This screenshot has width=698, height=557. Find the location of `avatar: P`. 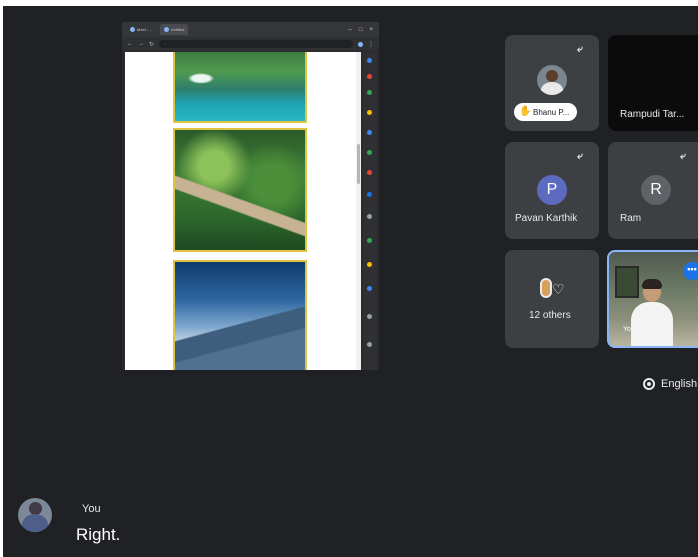

avatar: P is located at coordinates (552, 190).